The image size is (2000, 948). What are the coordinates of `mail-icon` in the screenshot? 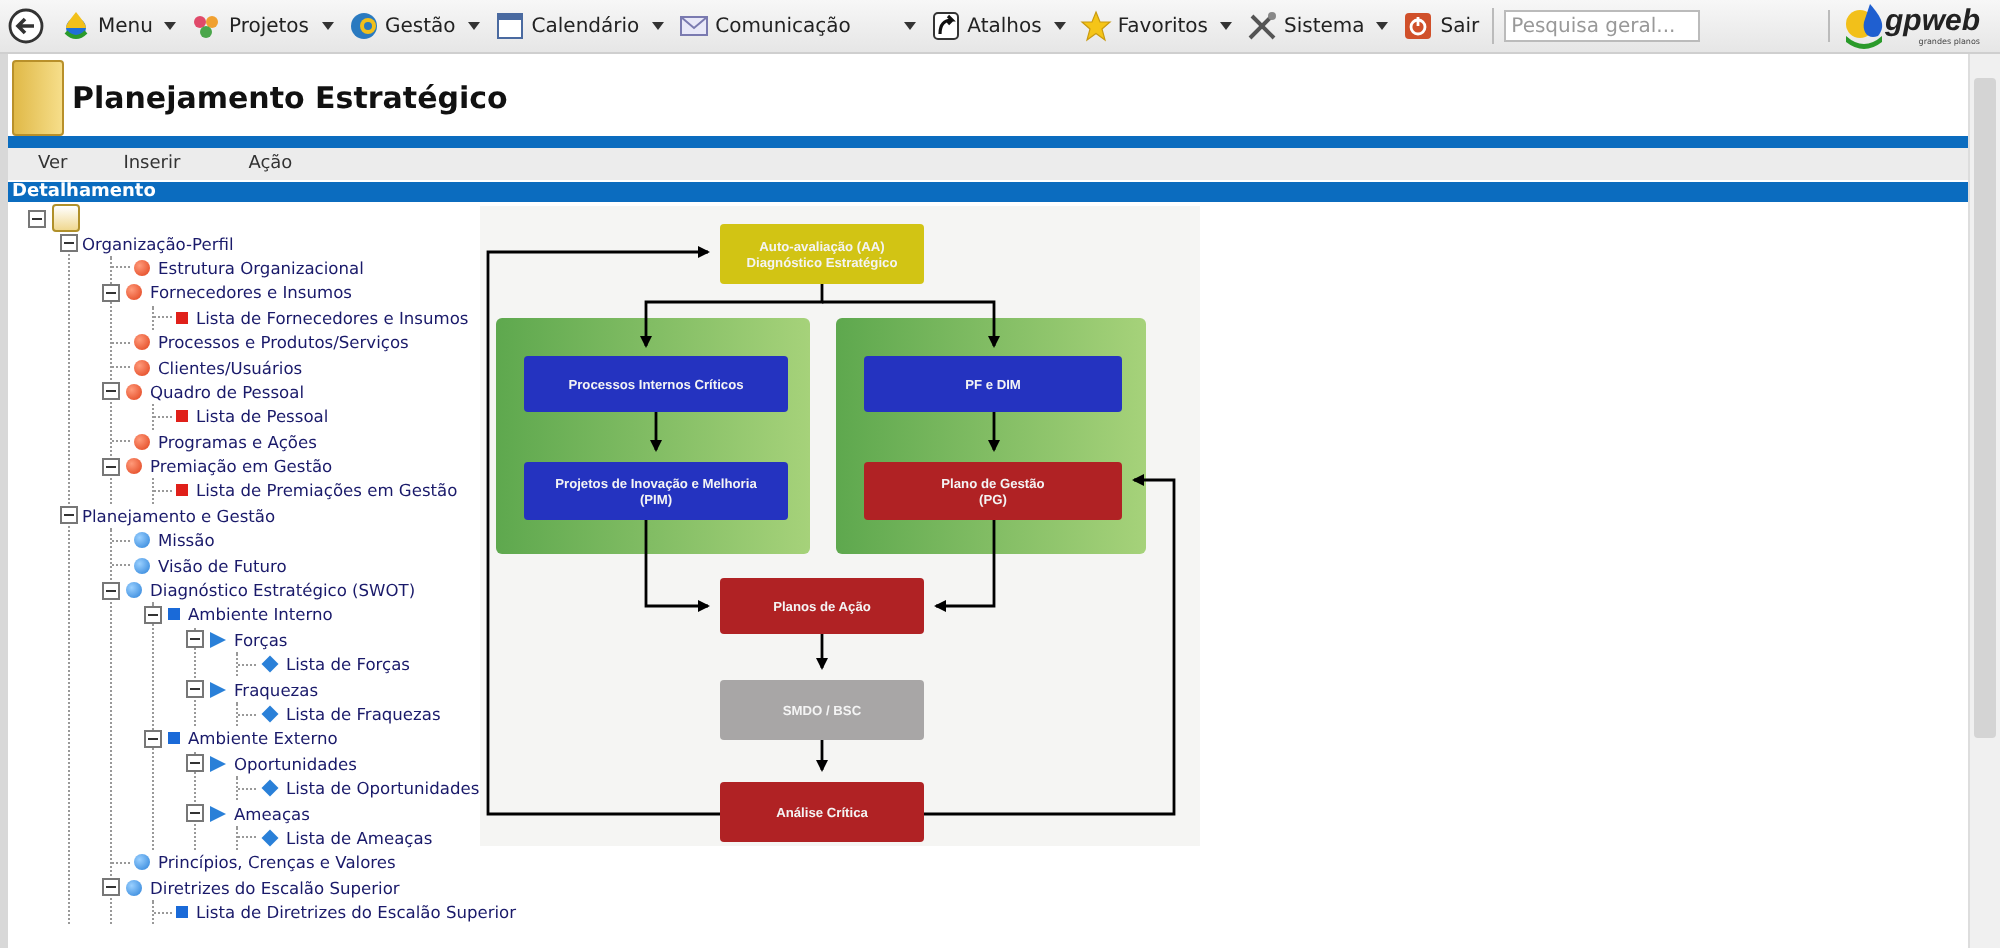 It's located at (693, 26).